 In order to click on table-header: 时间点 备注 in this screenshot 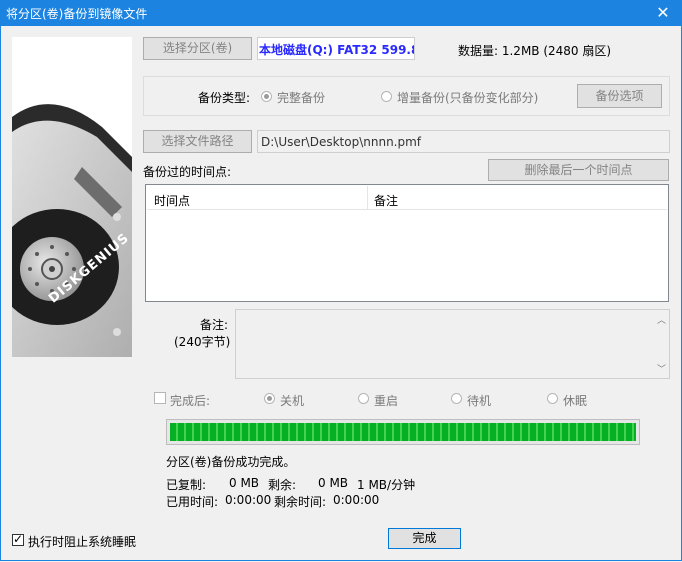, I will do `click(407, 198)`.